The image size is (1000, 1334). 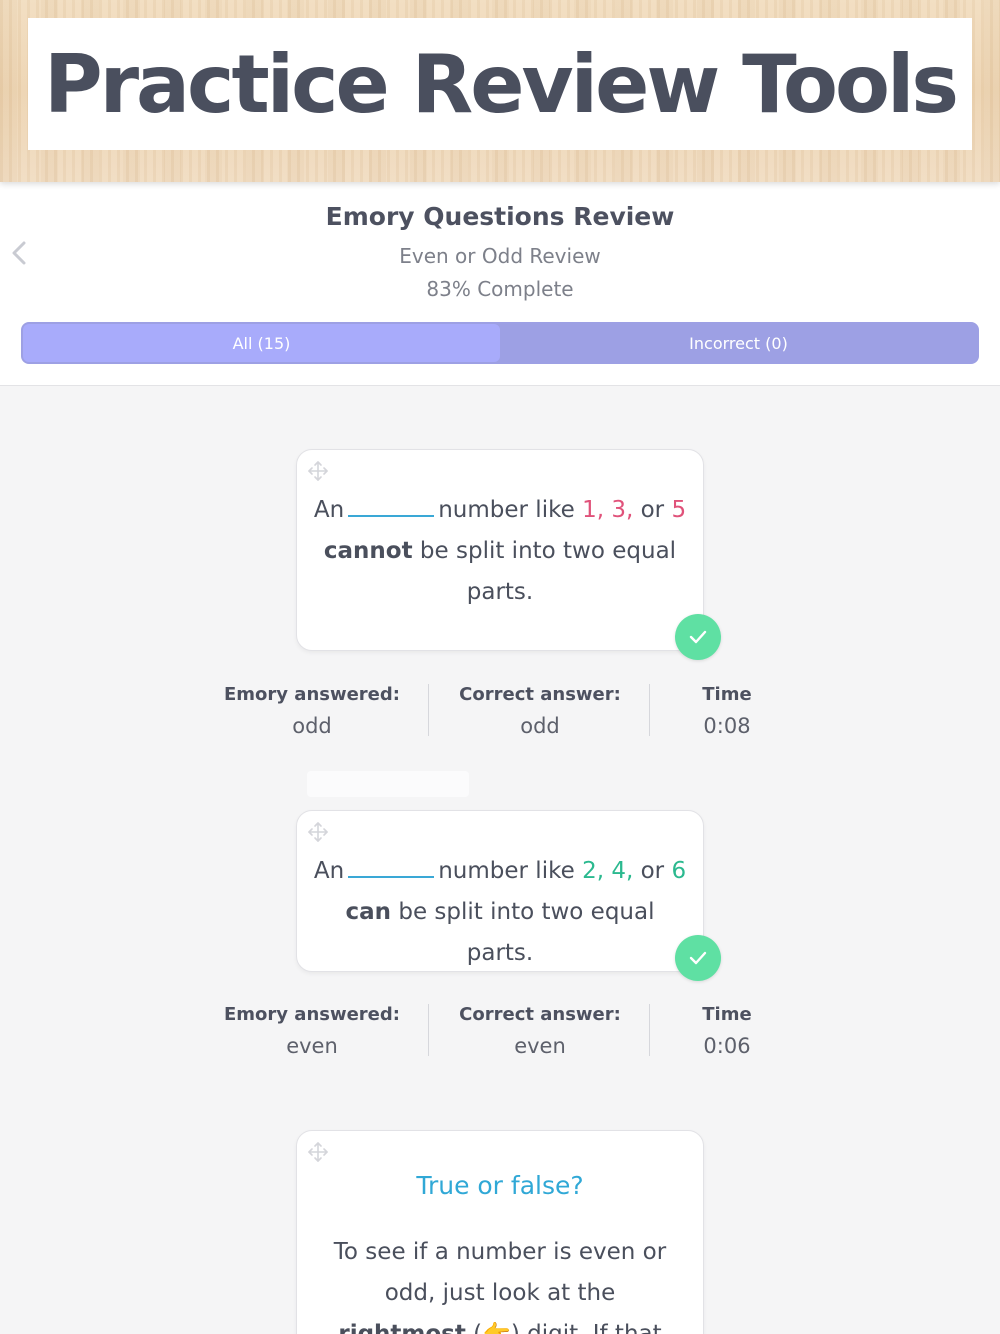 I want to click on question-emphasis: rightmost, so click(x=402, y=1327).